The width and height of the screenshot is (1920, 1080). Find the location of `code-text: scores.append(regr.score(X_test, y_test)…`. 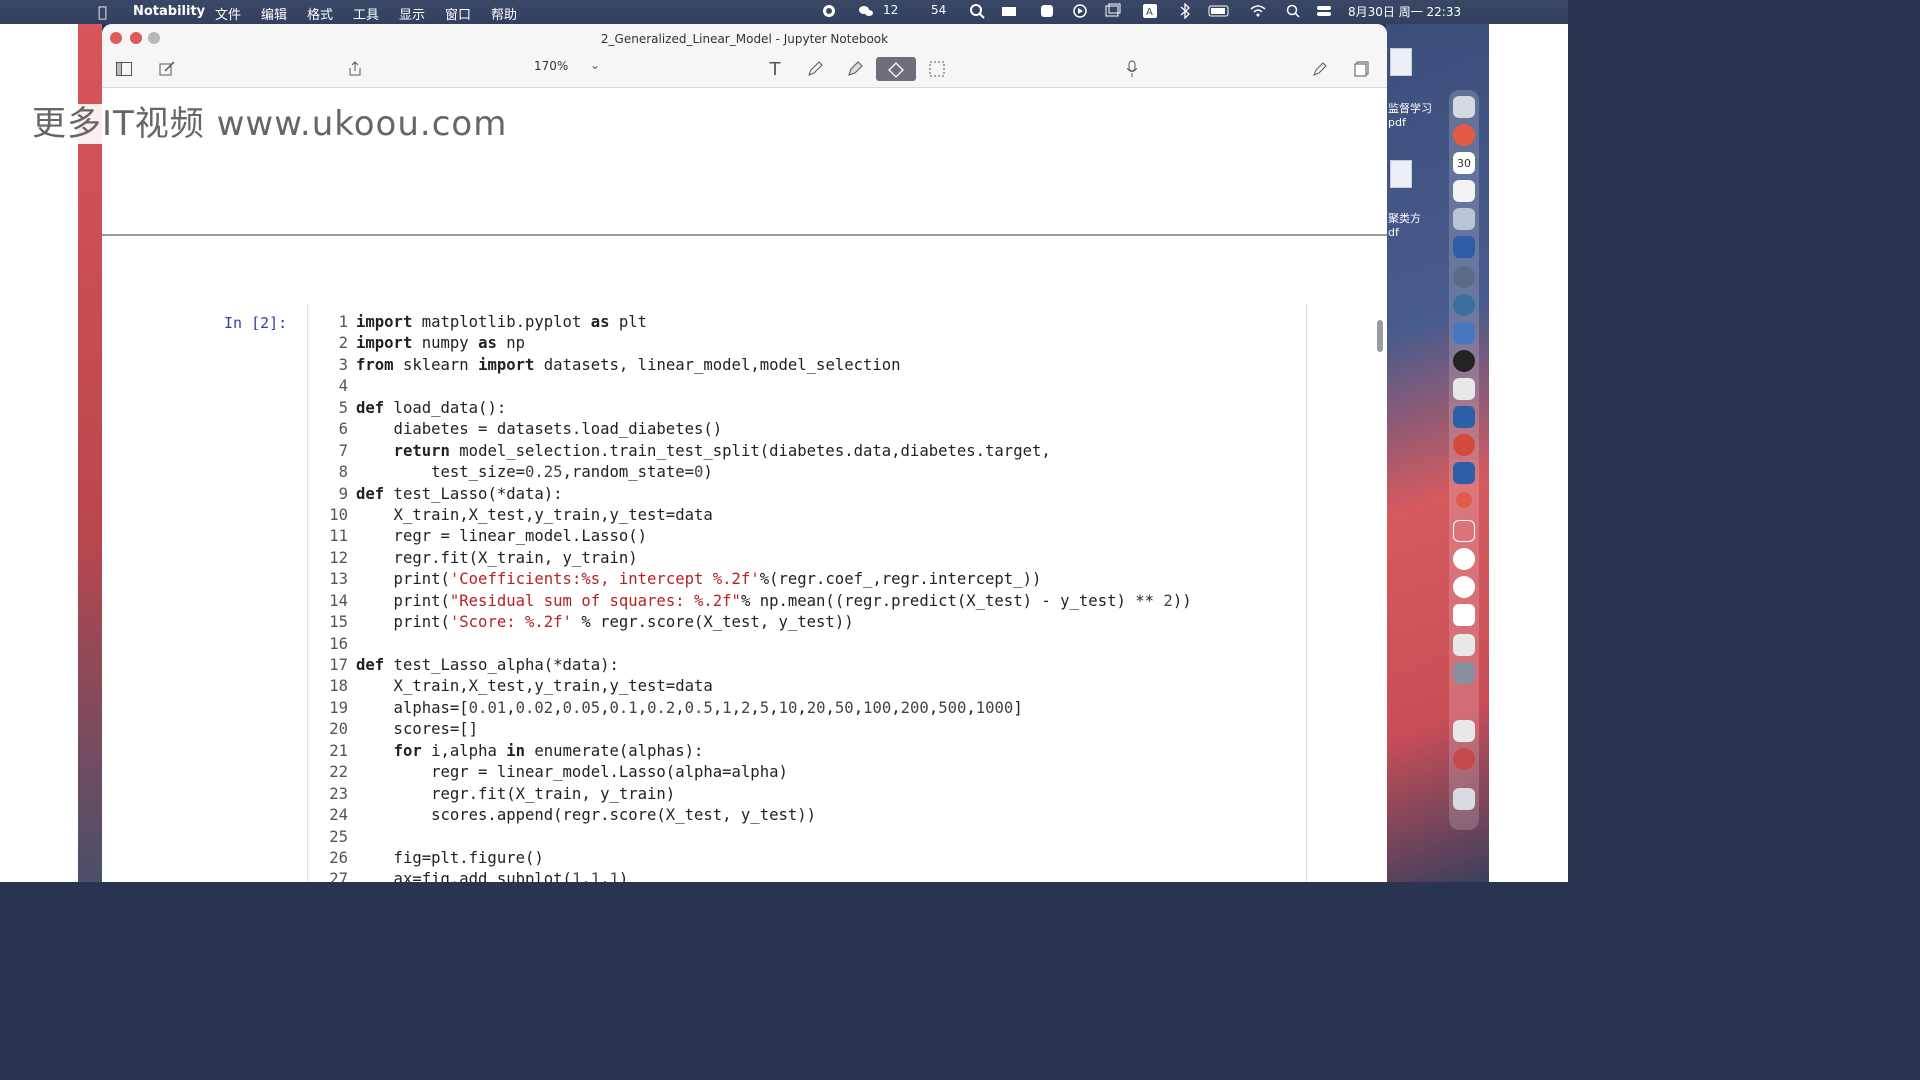

code-text: scores.append(regr.score(X_test, y_test)… is located at coordinates (582, 815).